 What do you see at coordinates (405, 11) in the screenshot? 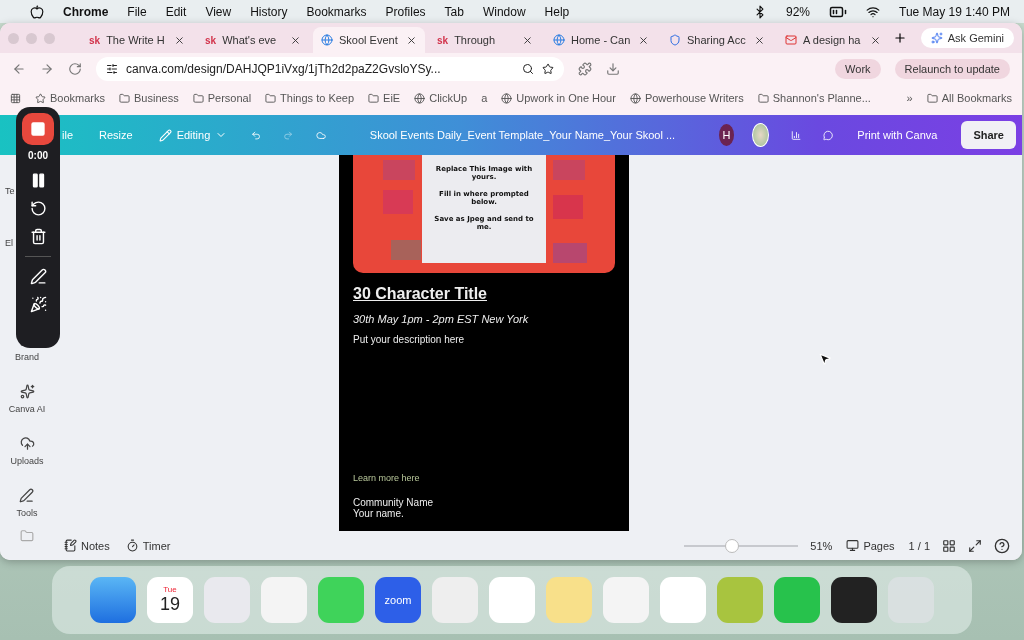
I see `menu-item: Profiles` at bounding box center [405, 11].